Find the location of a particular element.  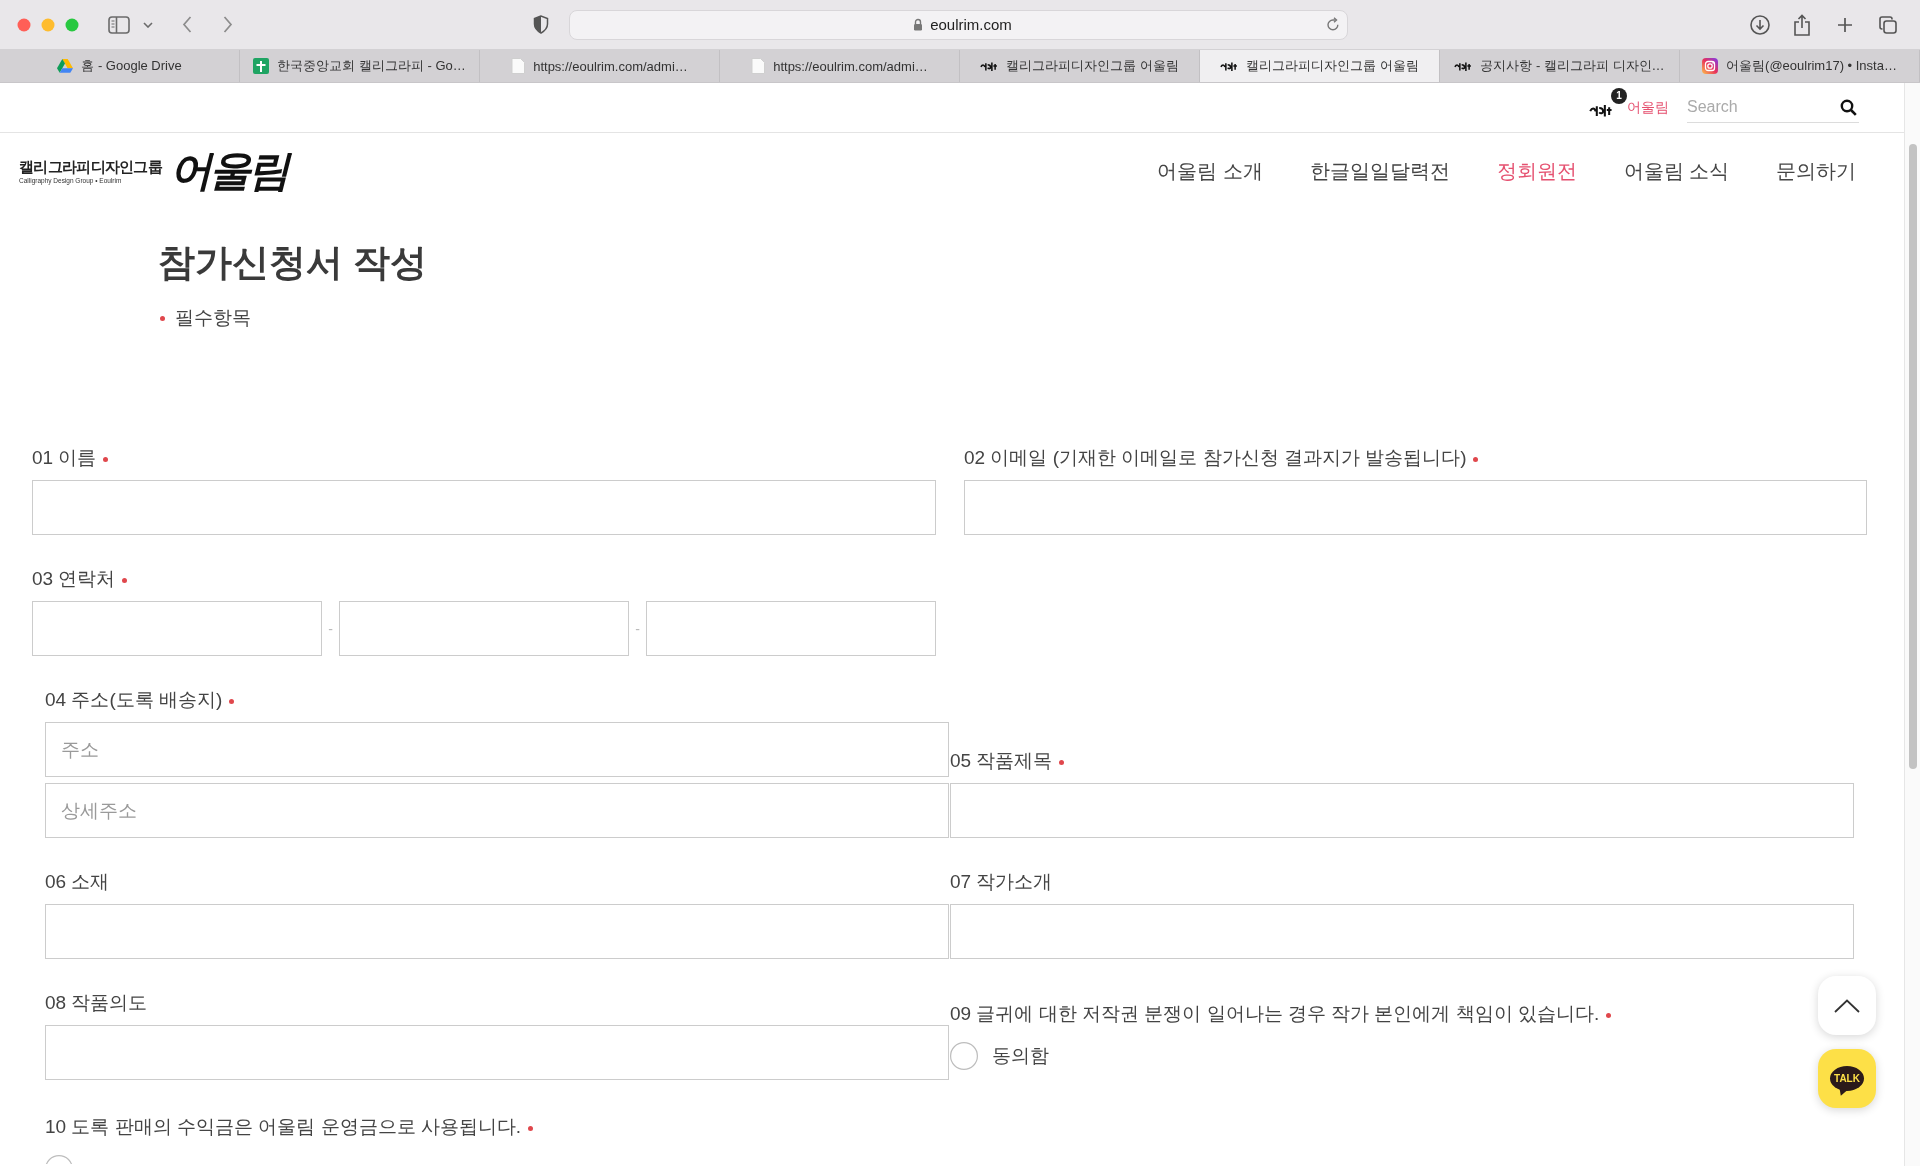

back-icon is located at coordinates (187, 24).